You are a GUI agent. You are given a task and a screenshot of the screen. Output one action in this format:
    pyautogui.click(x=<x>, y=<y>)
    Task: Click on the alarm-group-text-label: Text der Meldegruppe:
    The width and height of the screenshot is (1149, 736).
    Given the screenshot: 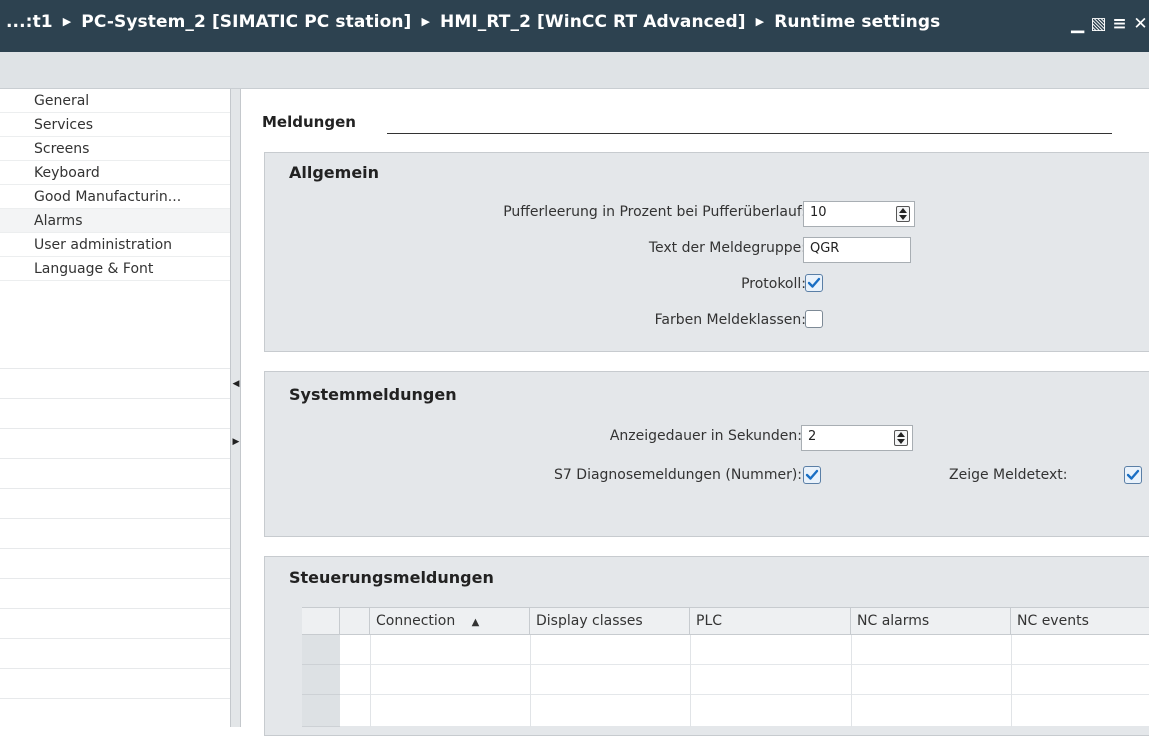 What is the action you would take?
    pyautogui.click(x=727, y=248)
    